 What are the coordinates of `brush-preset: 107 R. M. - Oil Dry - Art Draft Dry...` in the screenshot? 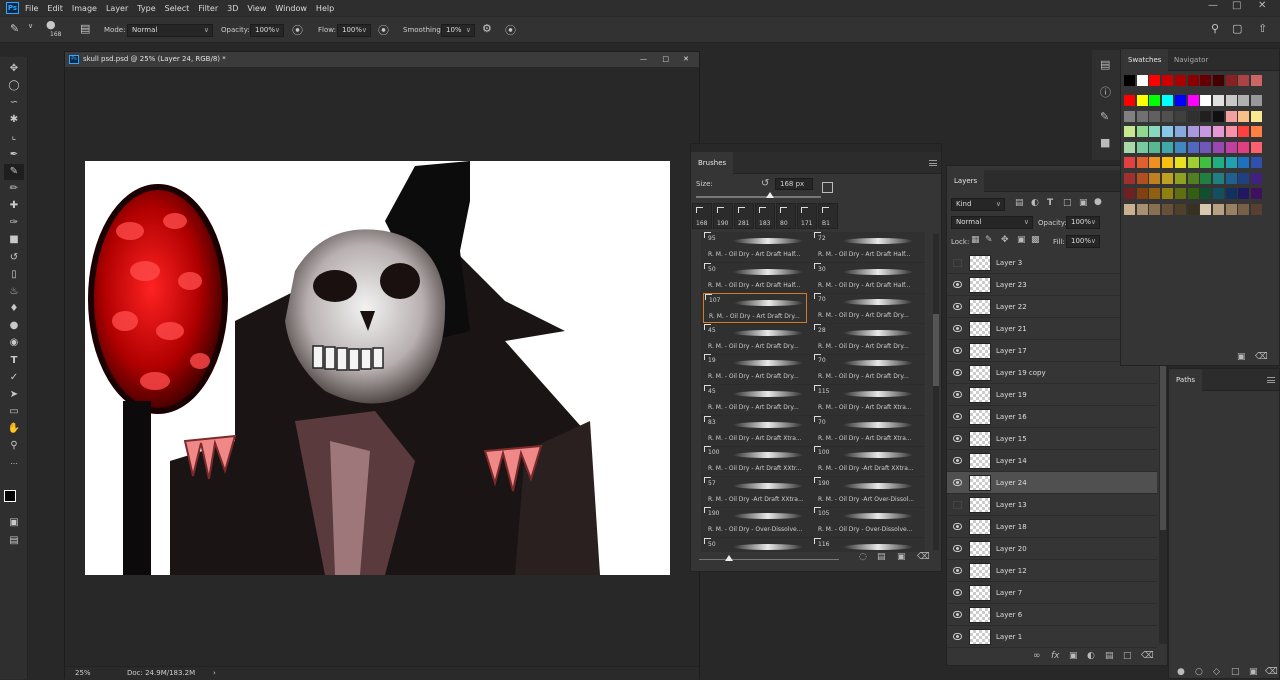 It's located at (755, 308).